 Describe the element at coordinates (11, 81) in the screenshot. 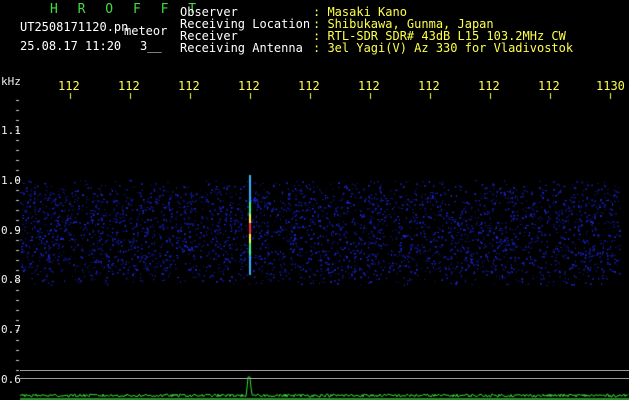

I see `y-axis-unit: kHz` at that location.